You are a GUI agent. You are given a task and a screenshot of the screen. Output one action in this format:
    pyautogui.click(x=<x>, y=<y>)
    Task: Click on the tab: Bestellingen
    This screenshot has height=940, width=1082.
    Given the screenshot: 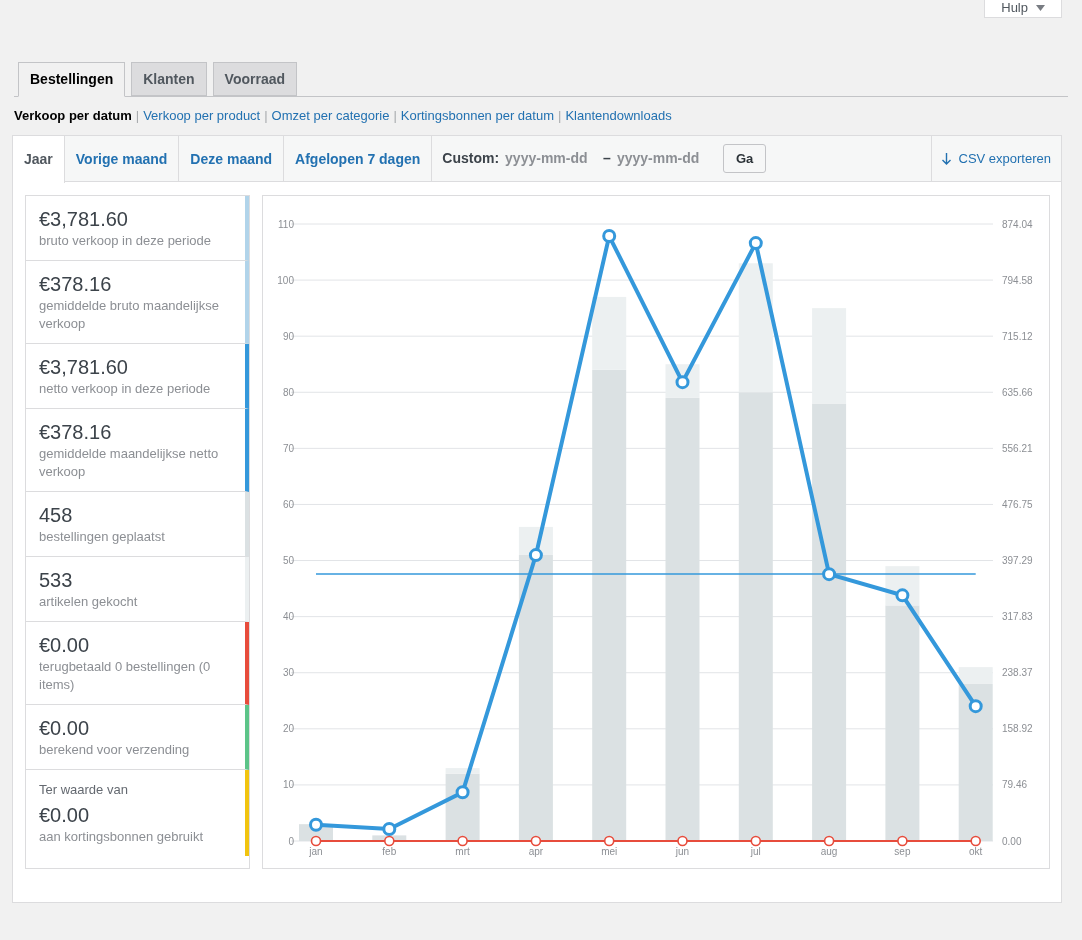 What is the action you would take?
    pyautogui.click(x=72, y=79)
    